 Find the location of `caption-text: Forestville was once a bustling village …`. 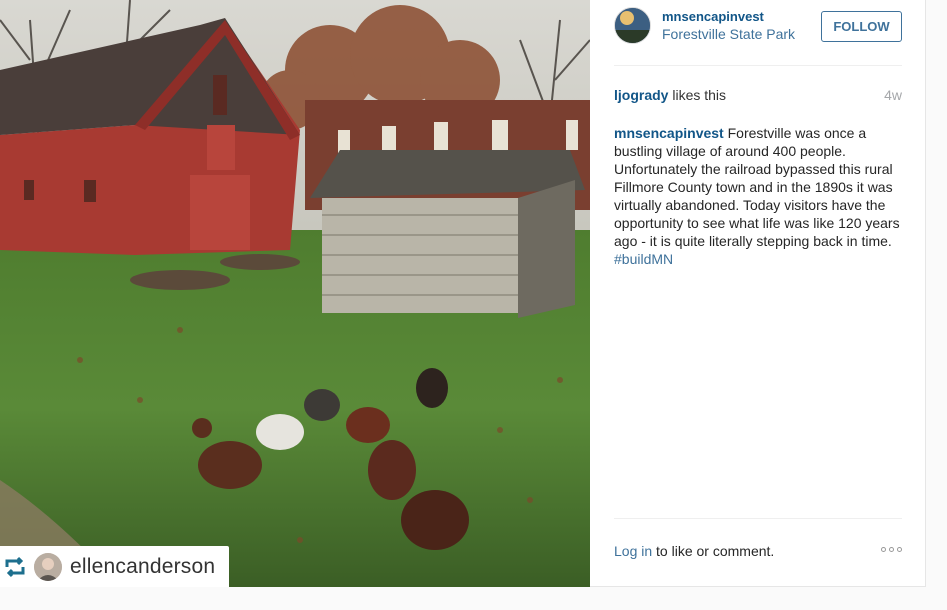

caption-text: Forestville was once a bustling village … is located at coordinates (757, 187).